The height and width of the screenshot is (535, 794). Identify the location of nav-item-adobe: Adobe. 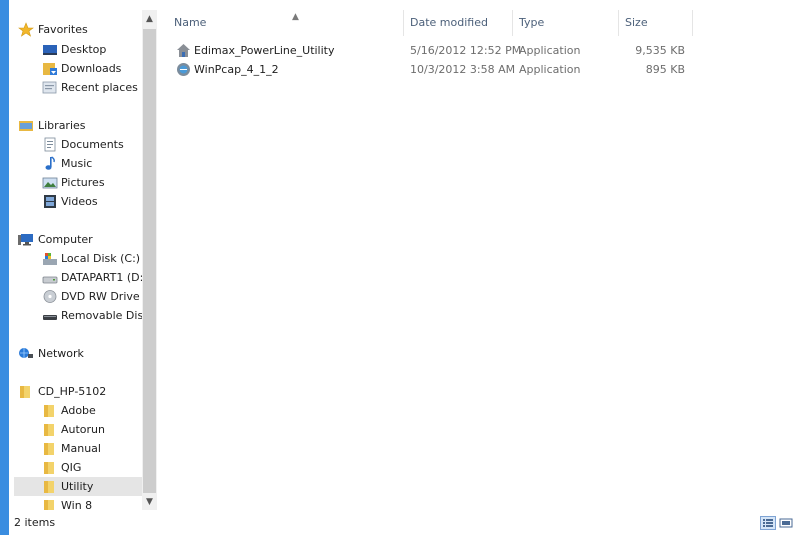
(78, 410).